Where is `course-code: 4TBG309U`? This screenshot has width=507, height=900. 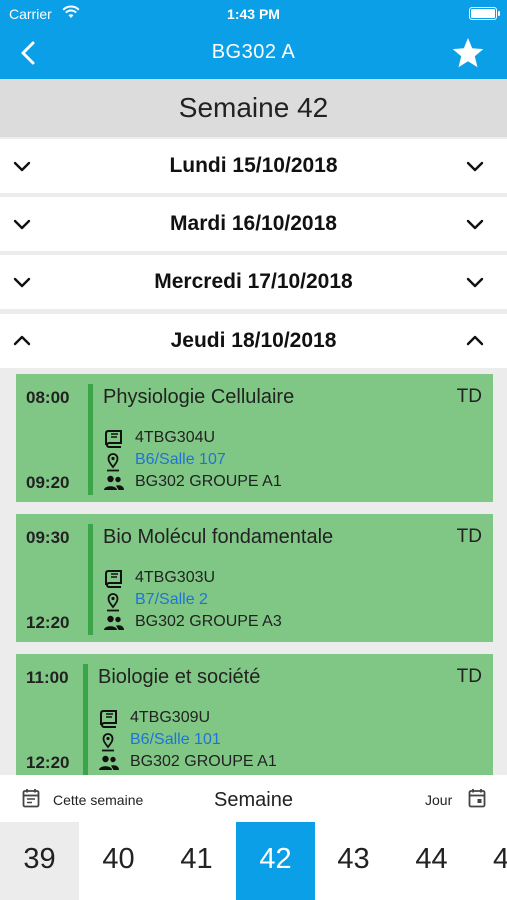
course-code: 4TBG309U is located at coordinates (170, 717).